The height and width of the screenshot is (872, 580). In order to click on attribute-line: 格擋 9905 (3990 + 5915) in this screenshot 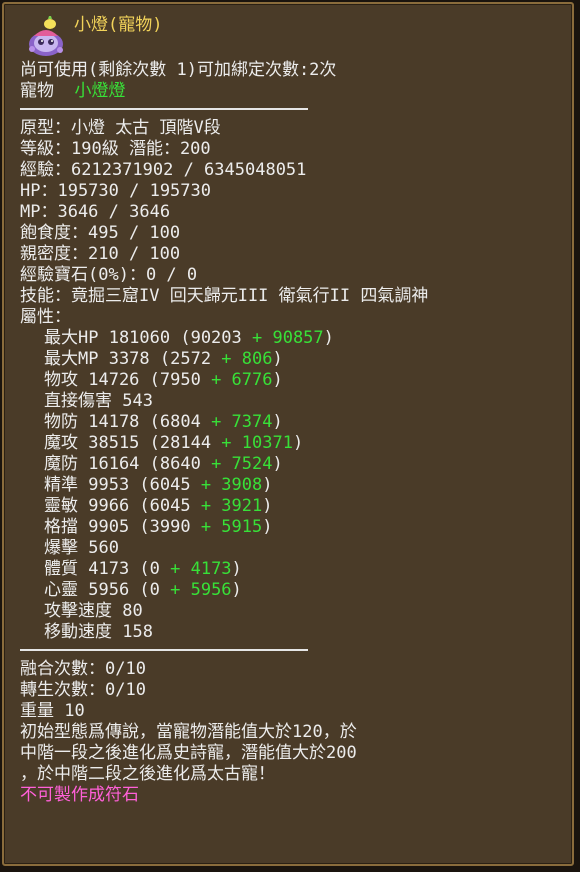, I will do `click(290, 527)`.